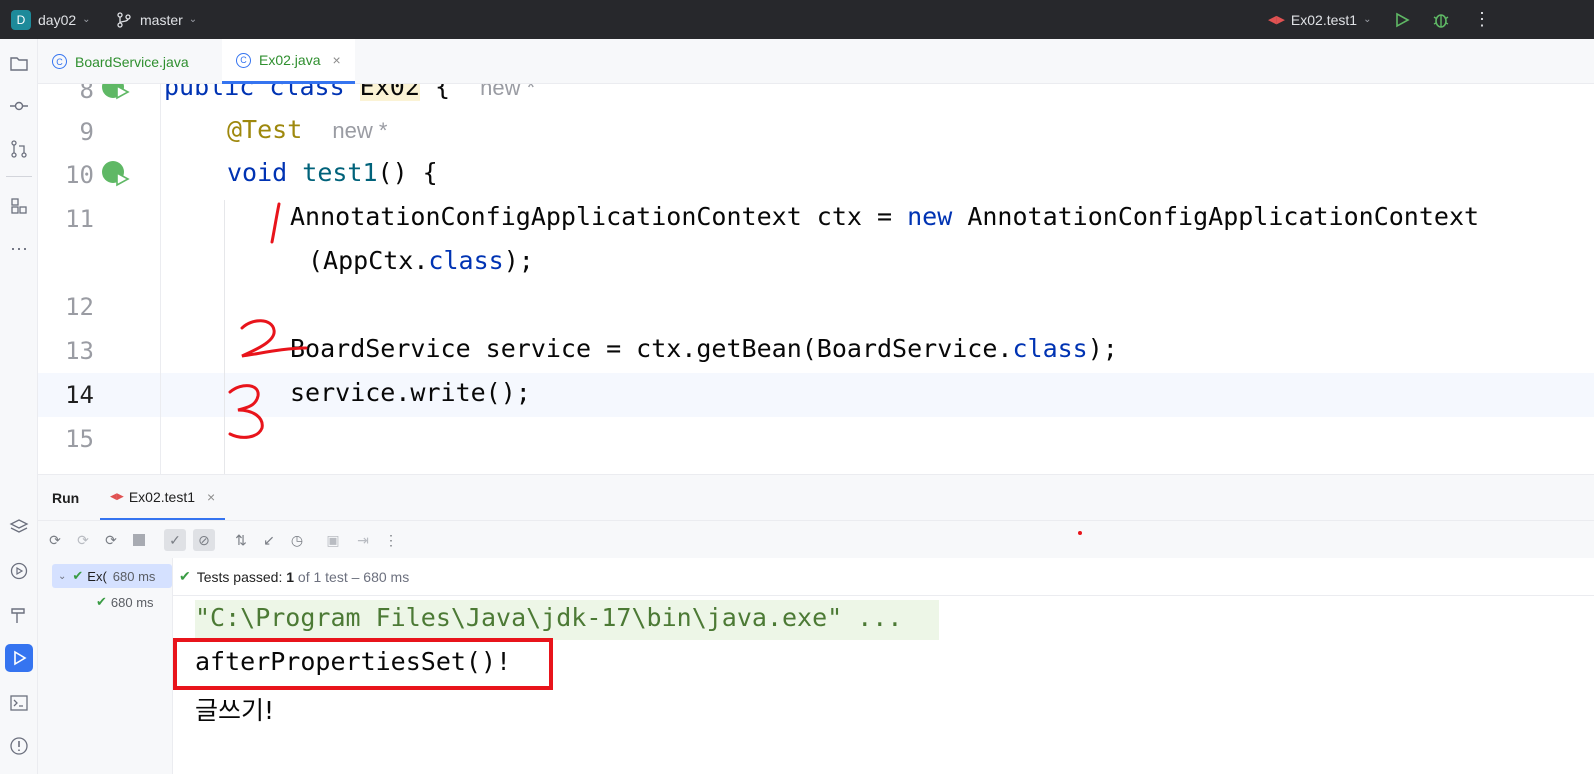  Describe the element at coordinates (124, 19) in the screenshot. I see `git-branch-icon` at that location.